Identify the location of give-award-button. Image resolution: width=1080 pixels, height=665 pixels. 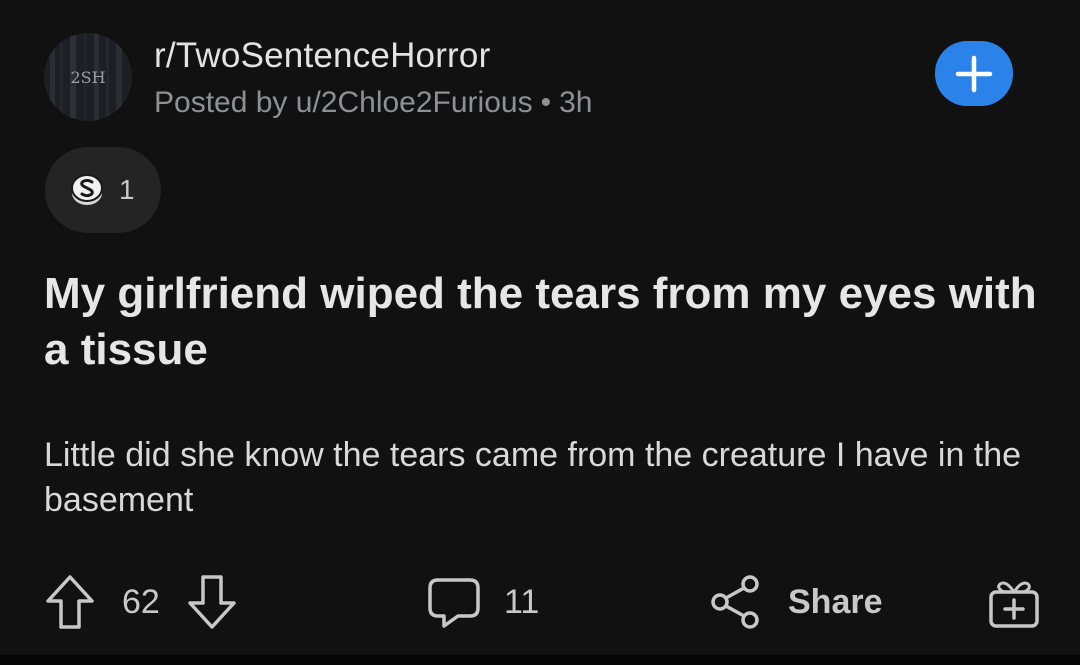
(1014, 602).